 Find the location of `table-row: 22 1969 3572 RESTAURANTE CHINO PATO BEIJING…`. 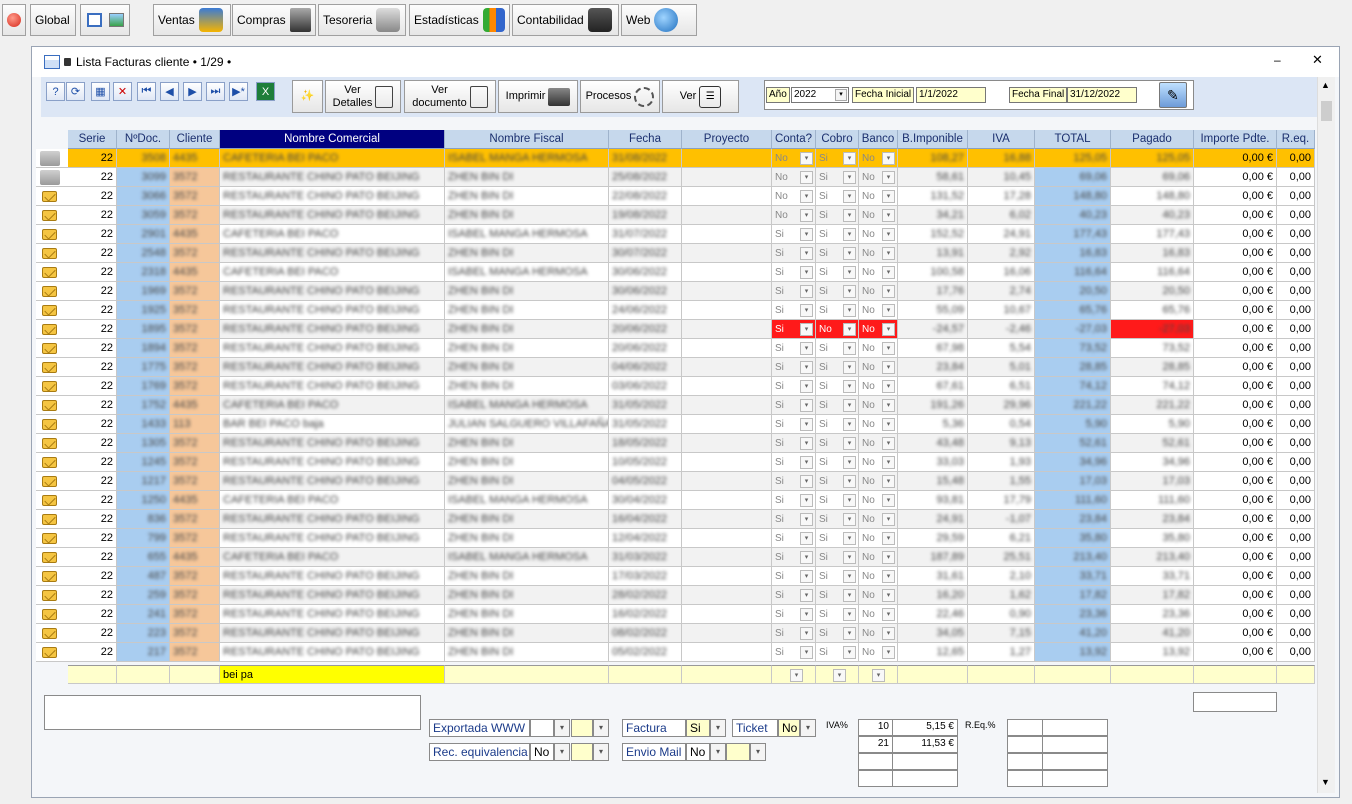

table-row: 22 1969 3572 RESTAURANTE CHINO PATO BEIJING… is located at coordinates (676, 291).